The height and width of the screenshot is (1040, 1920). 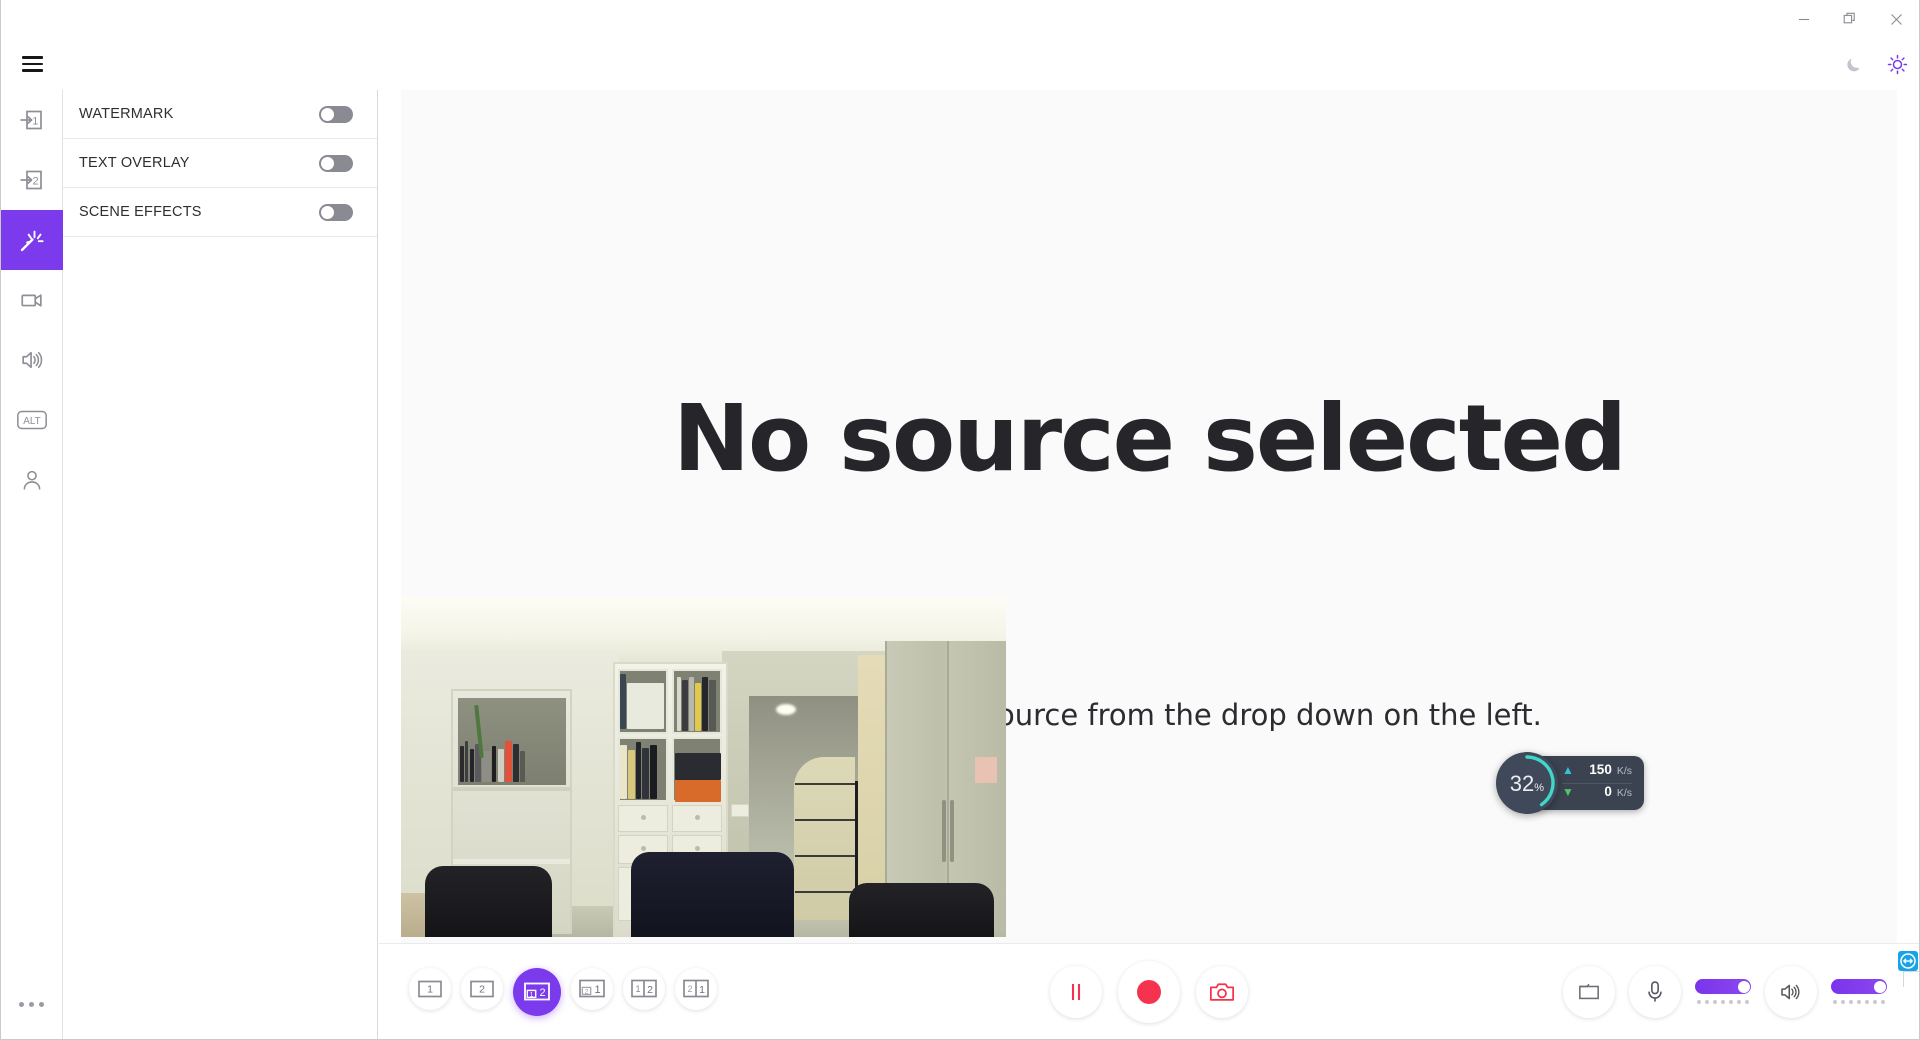 I want to click on microphone-level-meter, so click(x=1723, y=1002).